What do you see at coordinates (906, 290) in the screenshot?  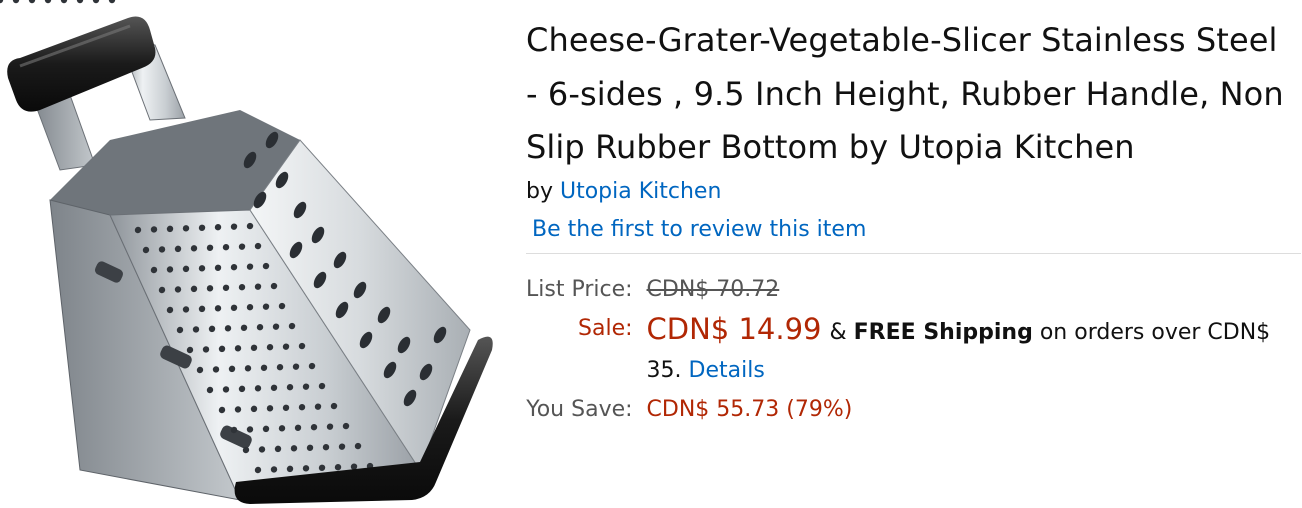 I see `list-price-row: List Price: CDN$ 70.72` at bounding box center [906, 290].